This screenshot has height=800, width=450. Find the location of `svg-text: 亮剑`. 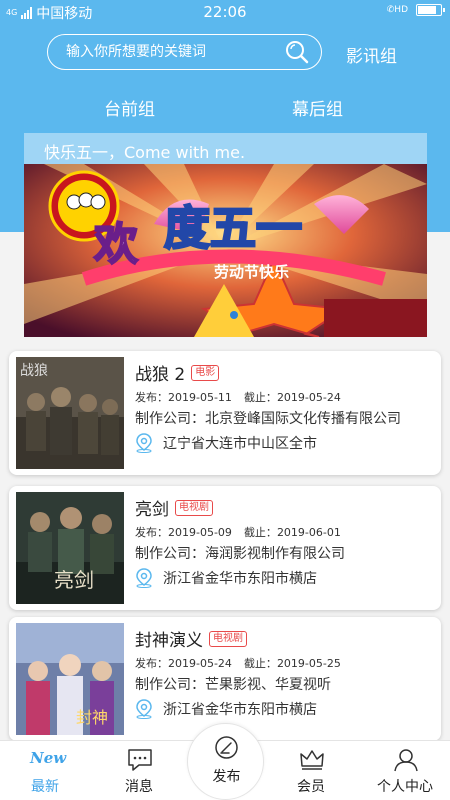

svg-text: 亮剑 is located at coordinates (74, 580).